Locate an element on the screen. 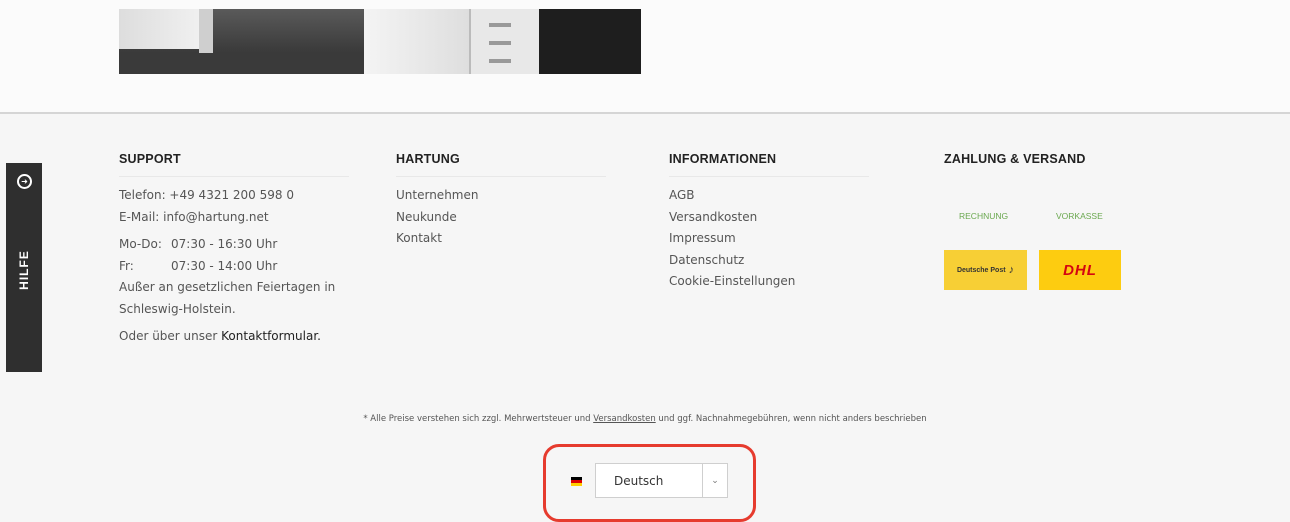 The width and height of the screenshot is (1290, 522). support-title: SUPPORT is located at coordinates (234, 164).